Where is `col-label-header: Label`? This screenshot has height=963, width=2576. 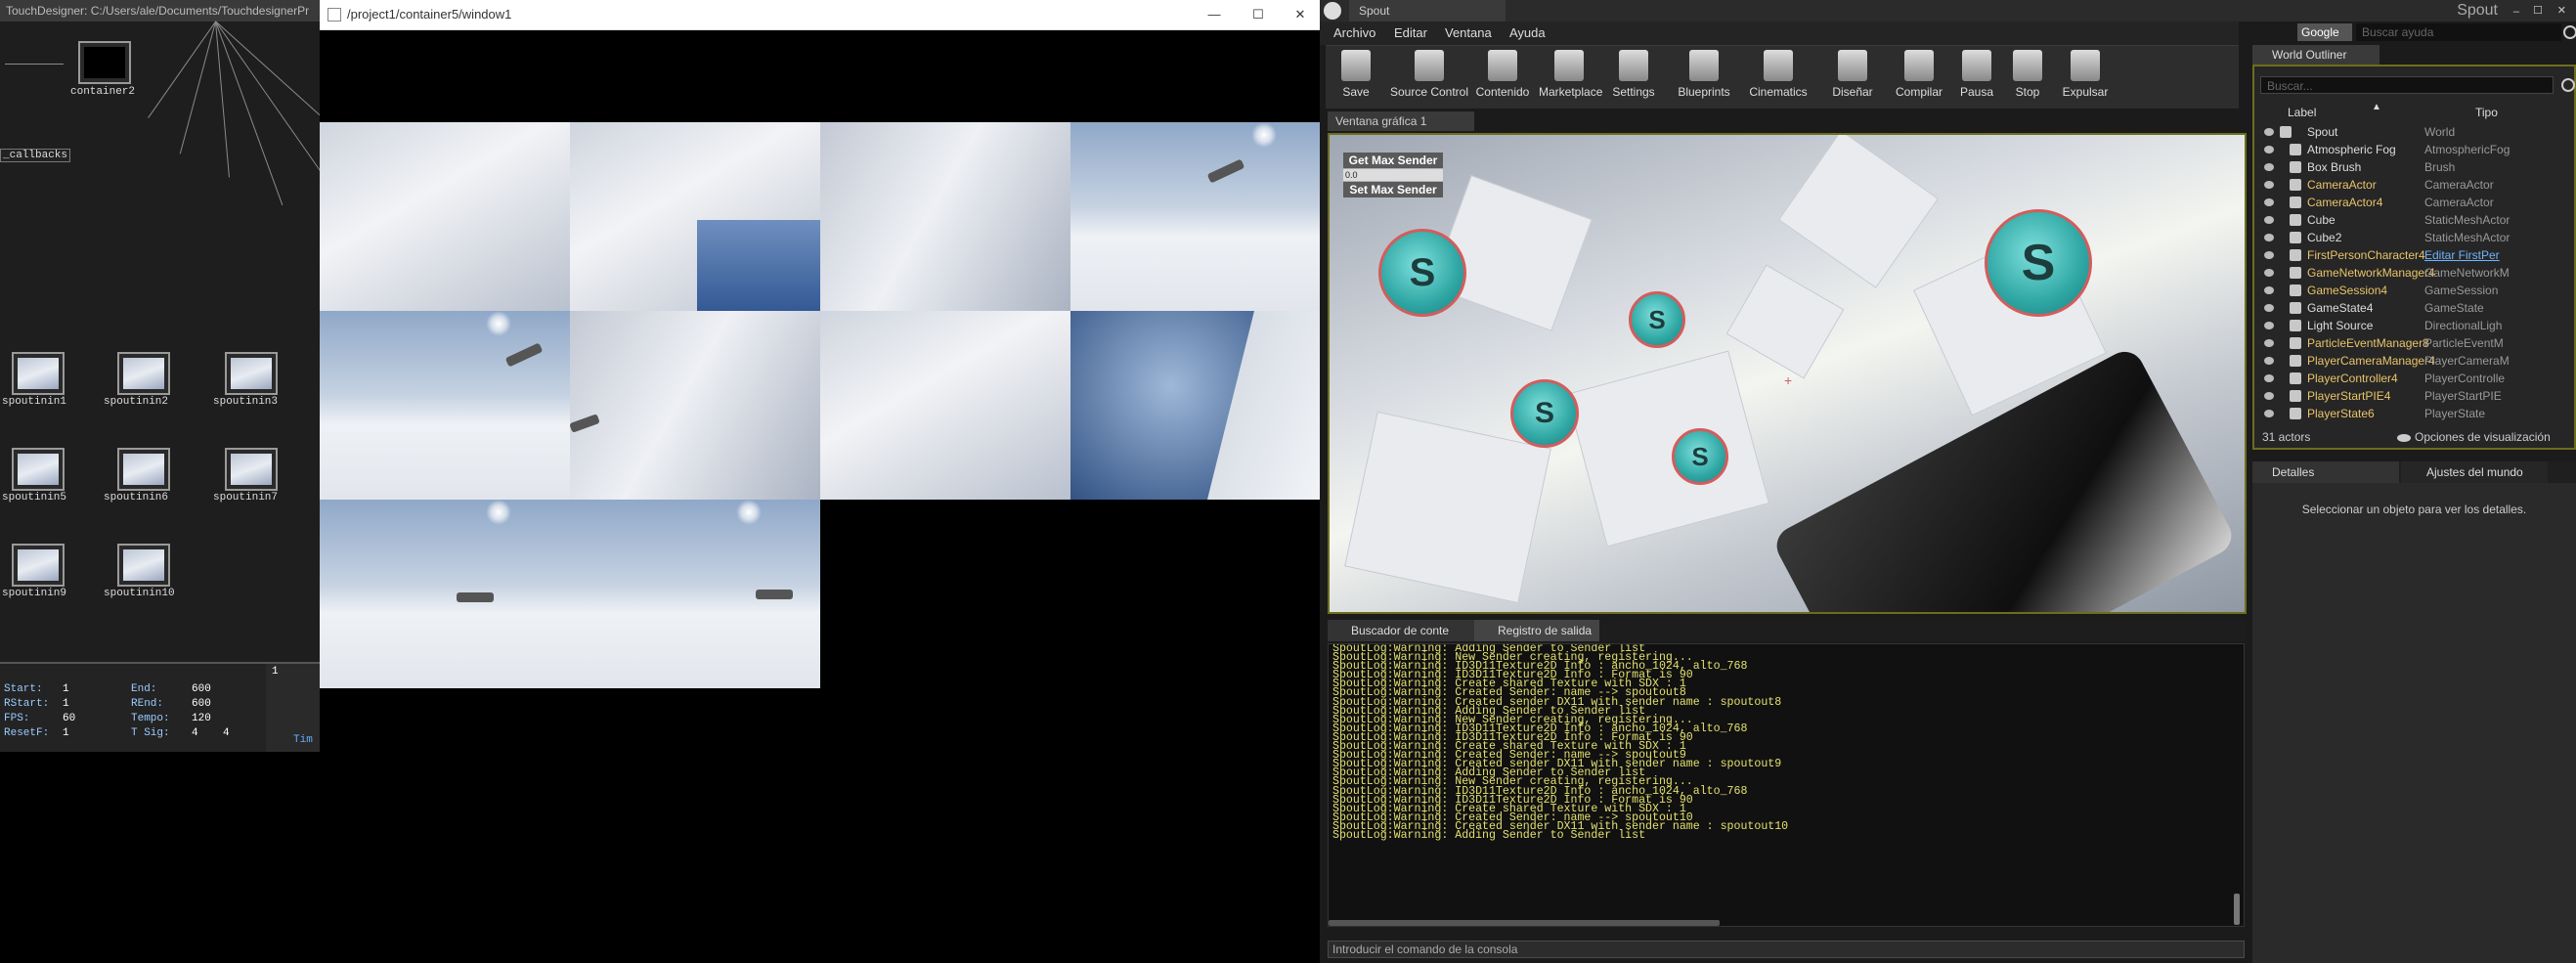 col-label-header: Label is located at coordinates (2302, 113).